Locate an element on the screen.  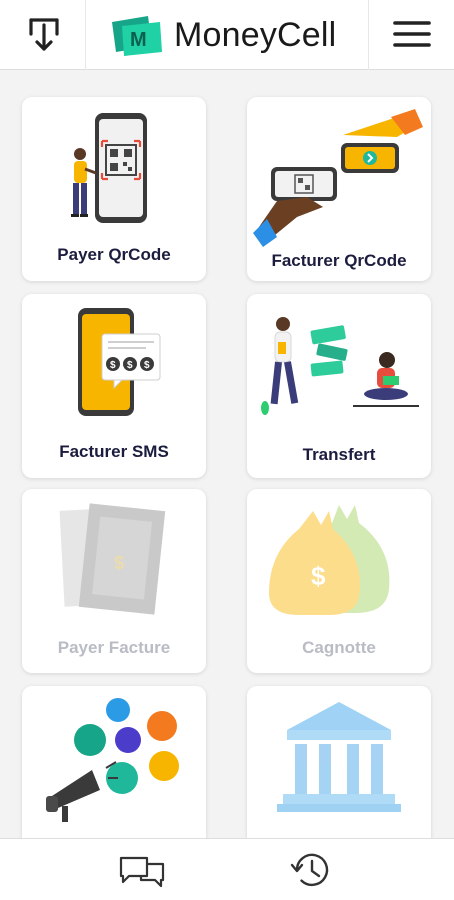
hamburger-menu-icon is located at coordinates (412, 34).